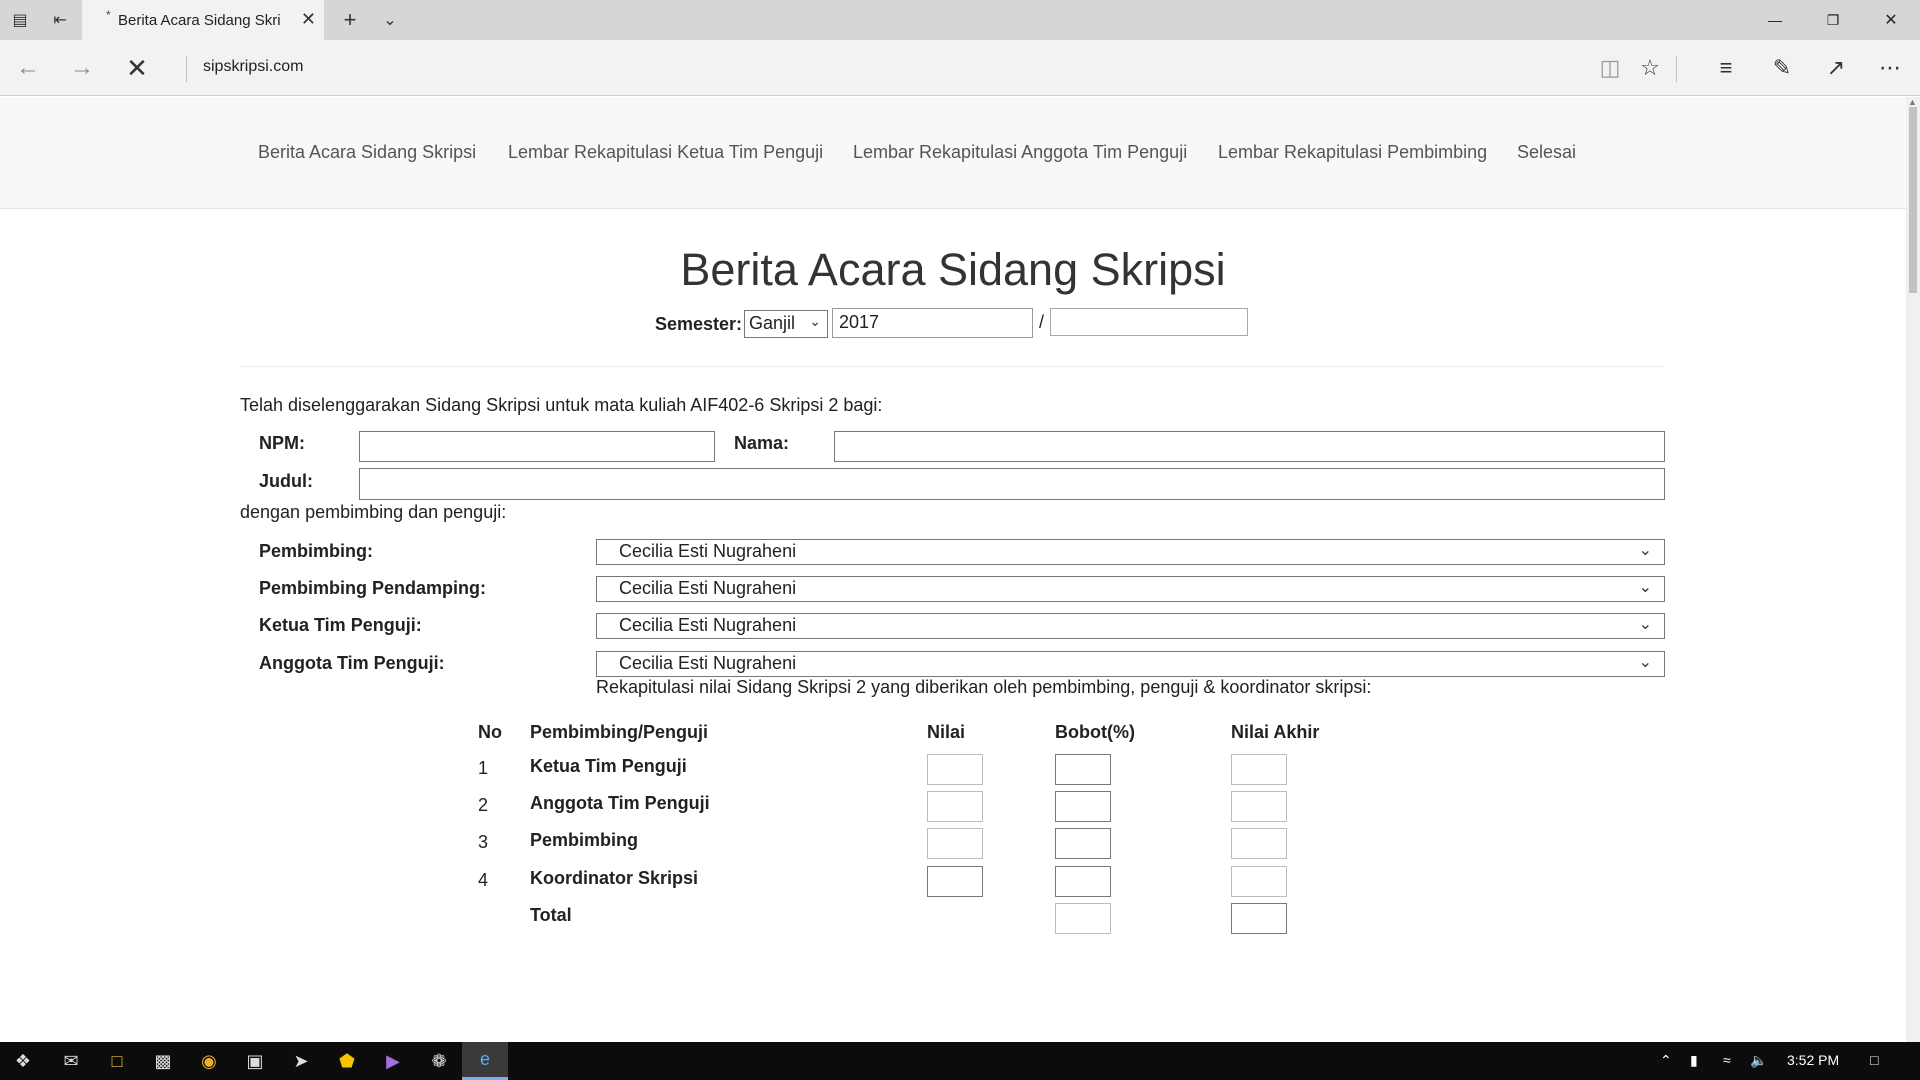 The height and width of the screenshot is (1080, 1920). I want to click on discord-icon: ▣, so click(255, 1061).